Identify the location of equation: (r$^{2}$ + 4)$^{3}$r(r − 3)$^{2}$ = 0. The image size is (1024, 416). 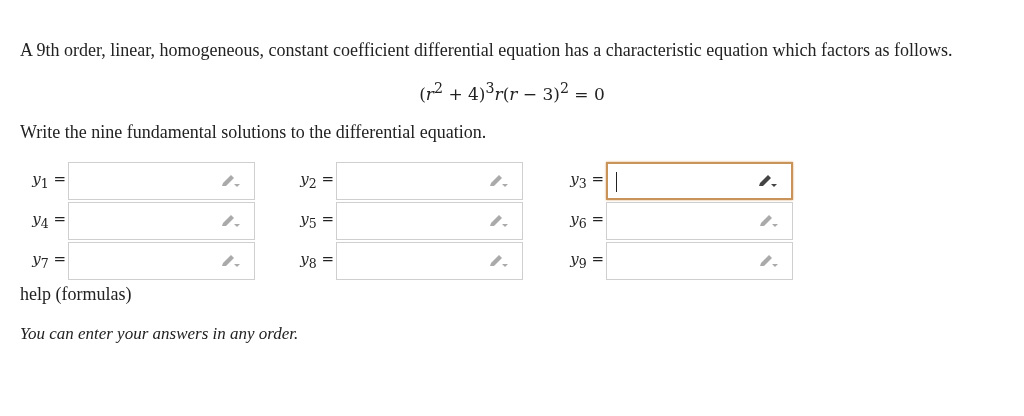
(512, 92).